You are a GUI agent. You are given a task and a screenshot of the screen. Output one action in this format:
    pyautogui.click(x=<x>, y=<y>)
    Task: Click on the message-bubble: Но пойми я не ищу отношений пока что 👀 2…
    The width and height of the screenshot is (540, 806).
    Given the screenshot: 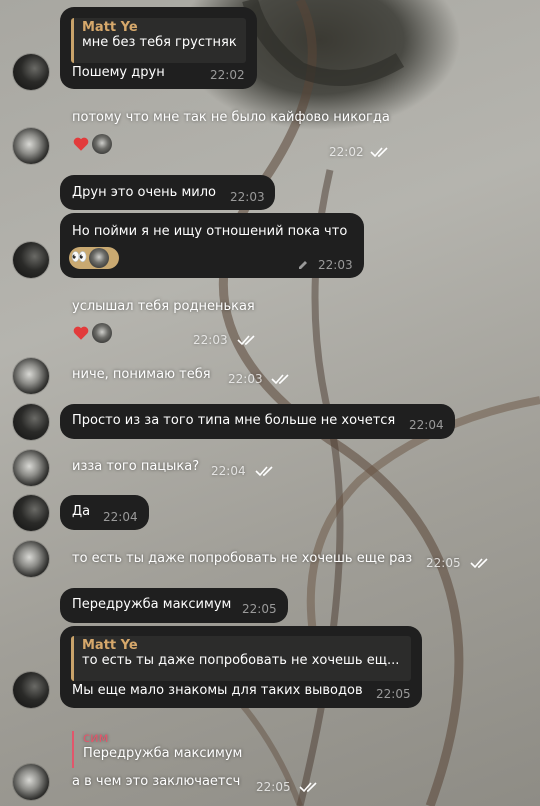 What is the action you would take?
    pyautogui.click(x=212, y=245)
    